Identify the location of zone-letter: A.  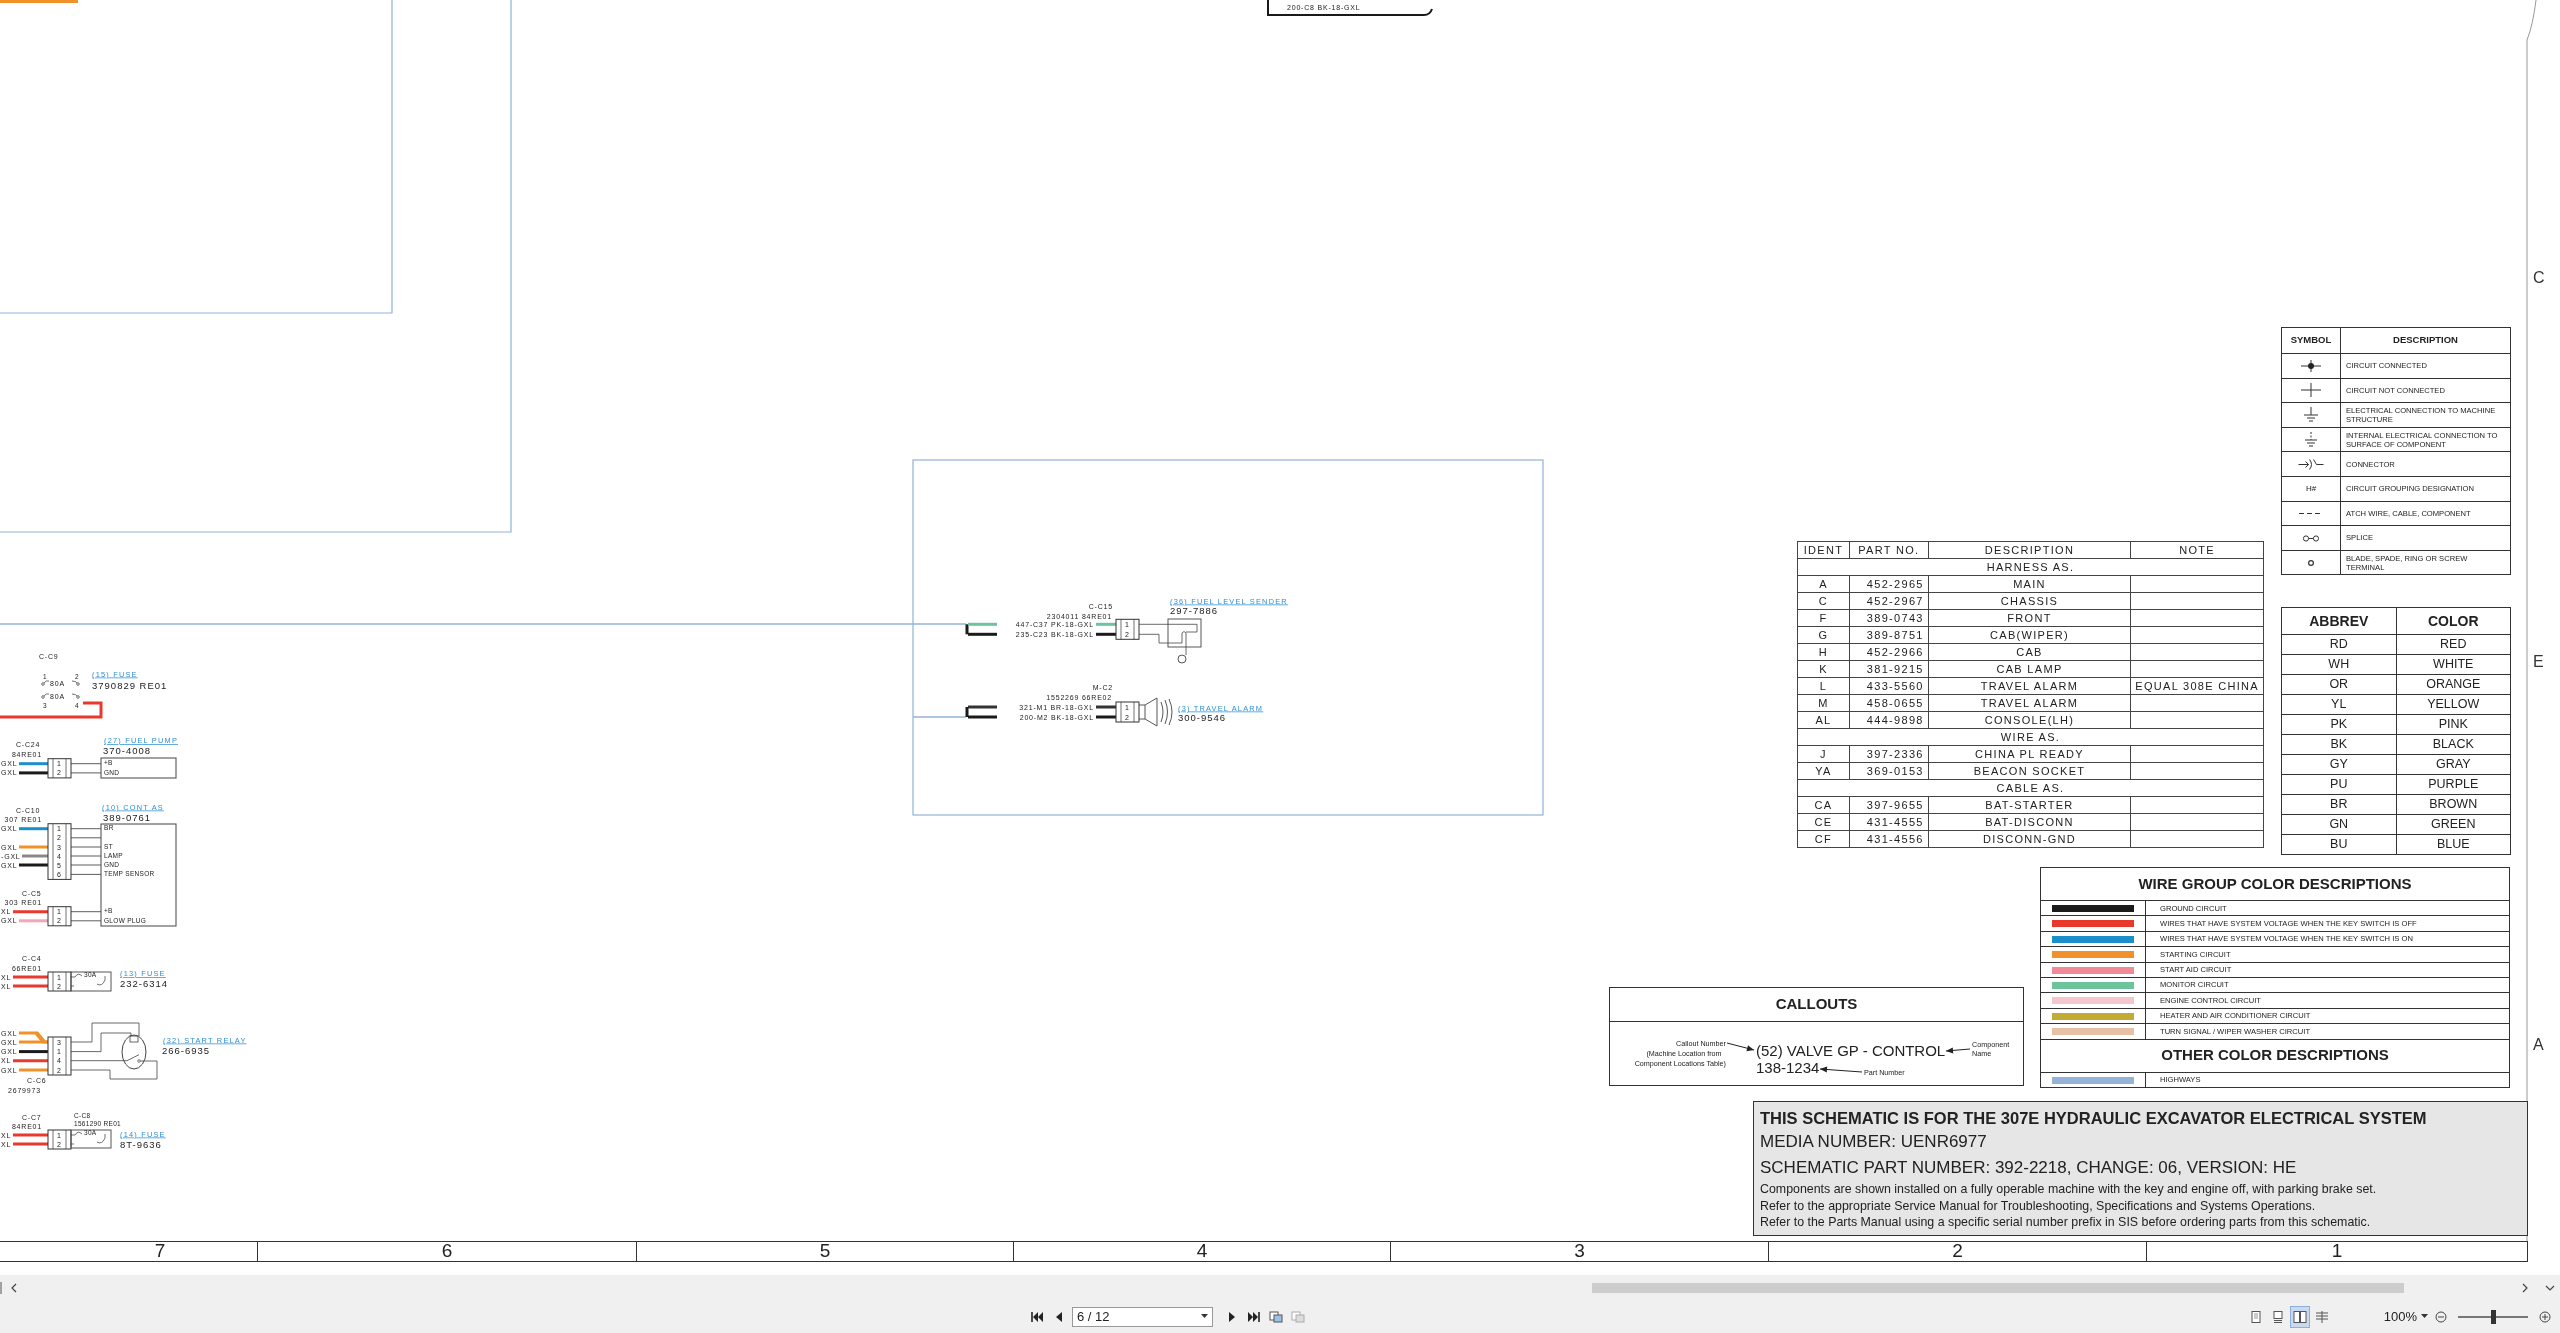
(2538, 1044).